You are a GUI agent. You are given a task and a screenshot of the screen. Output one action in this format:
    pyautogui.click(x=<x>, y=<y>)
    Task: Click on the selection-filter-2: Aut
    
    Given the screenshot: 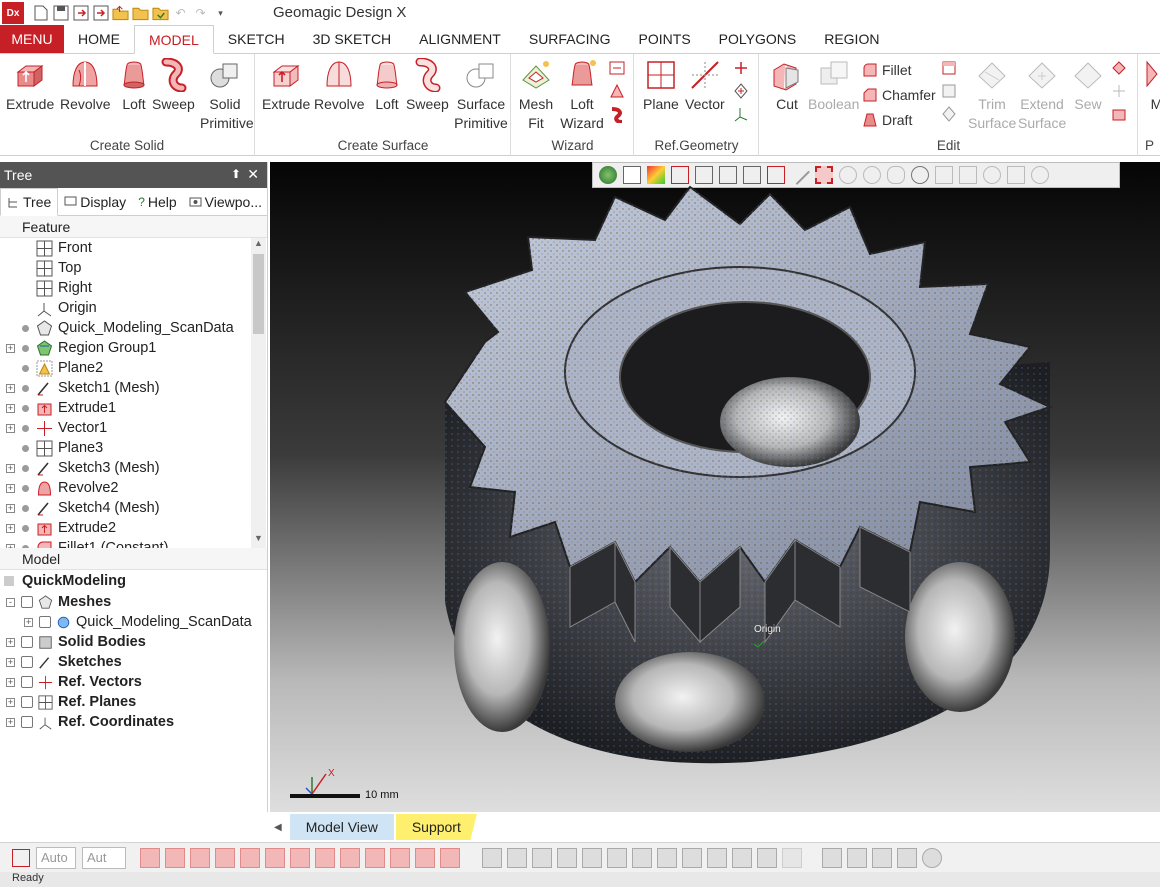 What is the action you would take?
    pyautogui.click(x=104, y=857)
    